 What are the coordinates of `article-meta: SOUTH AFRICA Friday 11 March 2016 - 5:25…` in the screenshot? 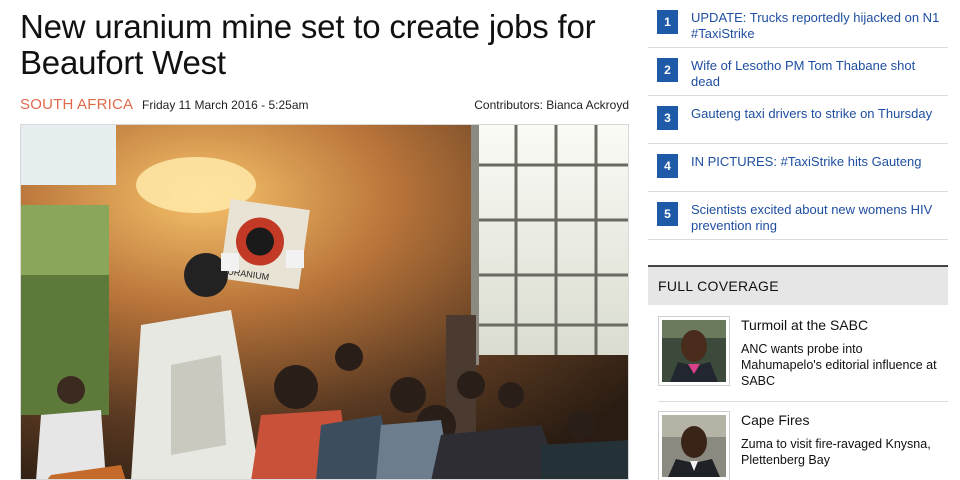 It's located at (324, 105).